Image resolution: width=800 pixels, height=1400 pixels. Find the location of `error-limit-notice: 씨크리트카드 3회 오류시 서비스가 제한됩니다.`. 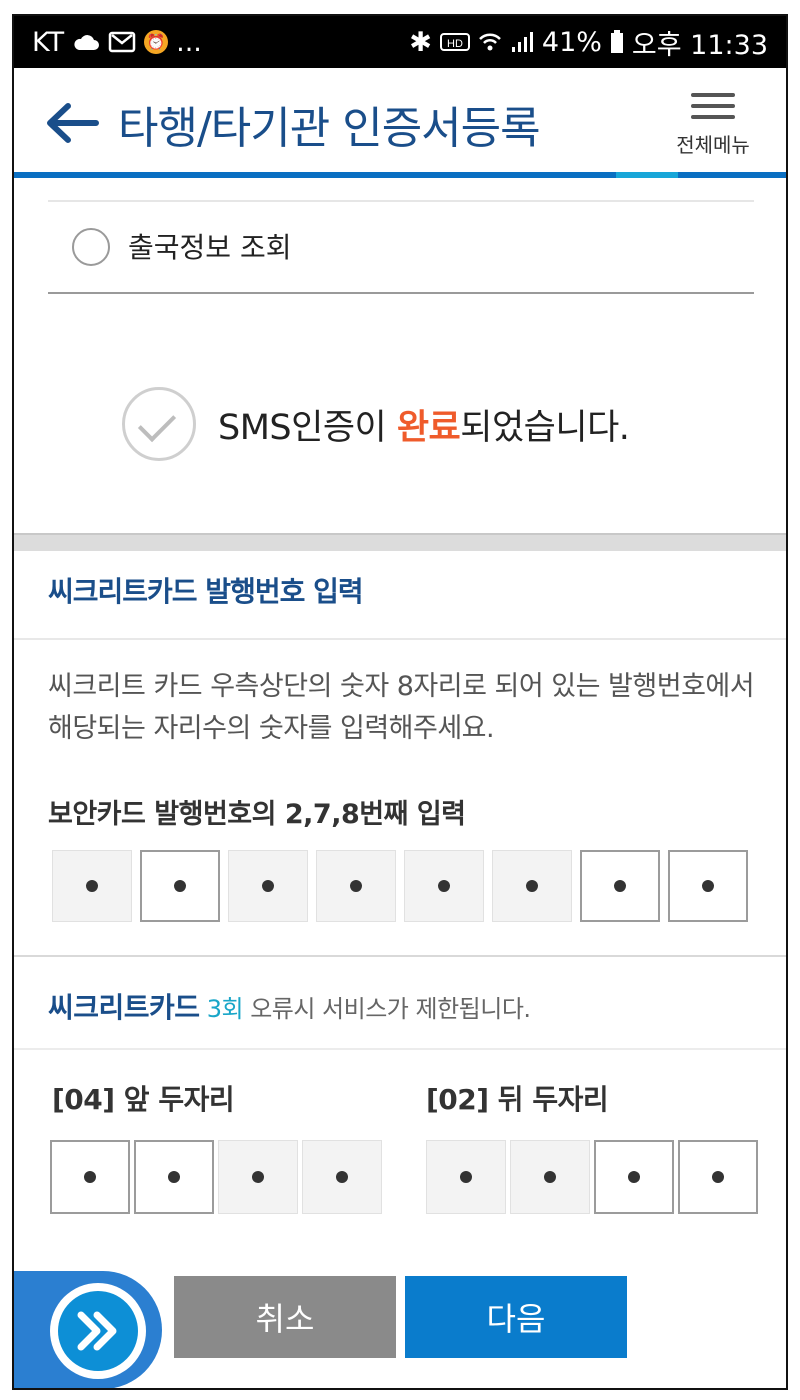

error-limit-notice: 씨크리트카드 3회 오류시 서비스가 제한됩니다. is located at coordinates (289, 1006).